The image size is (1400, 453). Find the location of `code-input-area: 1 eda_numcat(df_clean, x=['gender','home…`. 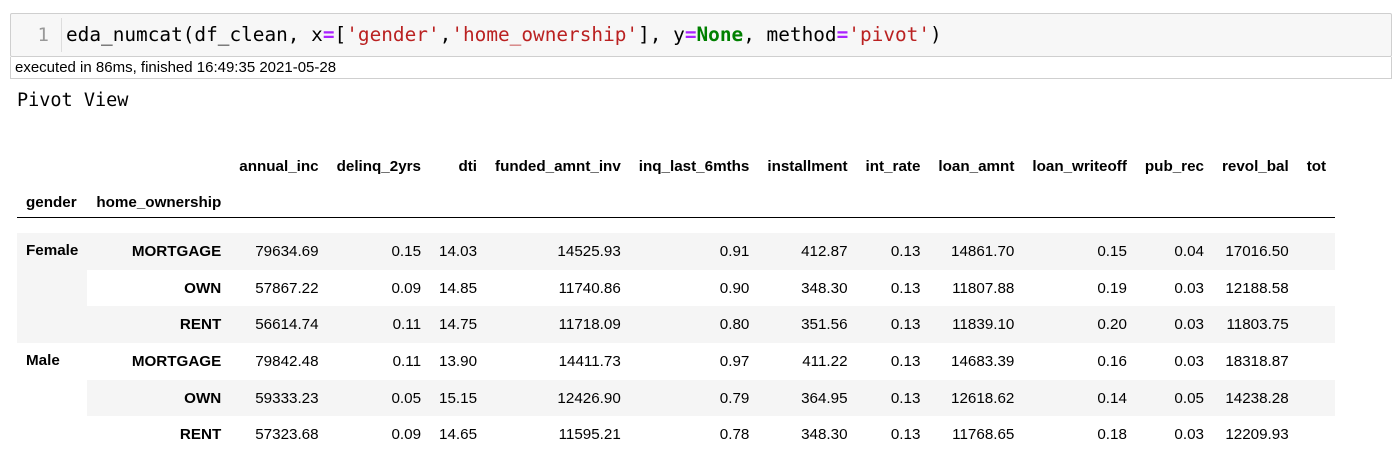

code-input-area: 1 eda_numcat(df_clean, x=['gender','home… is located at coordinates (701, 35).